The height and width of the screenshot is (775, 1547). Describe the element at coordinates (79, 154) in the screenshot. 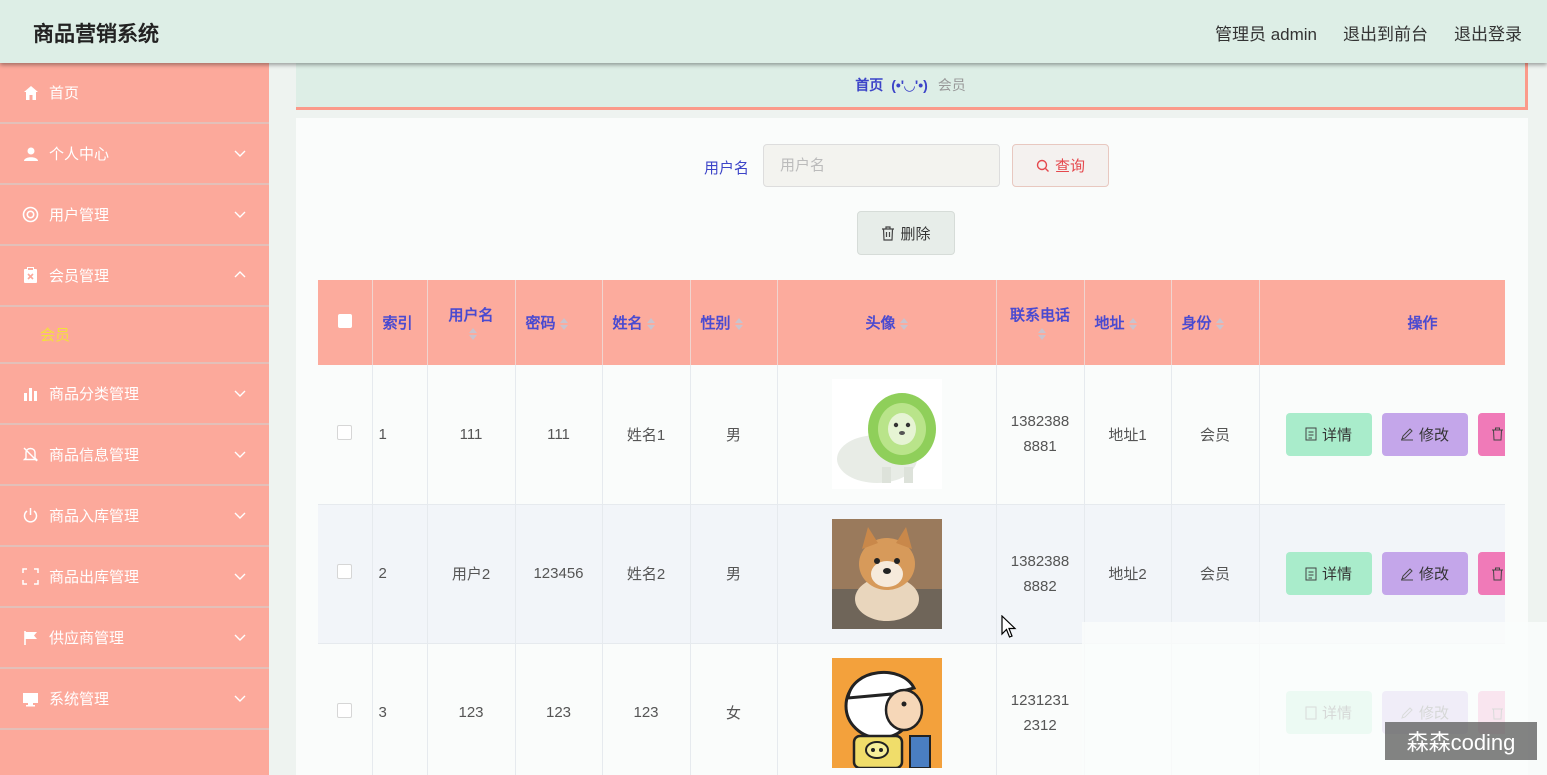

I see `sidebar-item-label: 个人中心` at that location.